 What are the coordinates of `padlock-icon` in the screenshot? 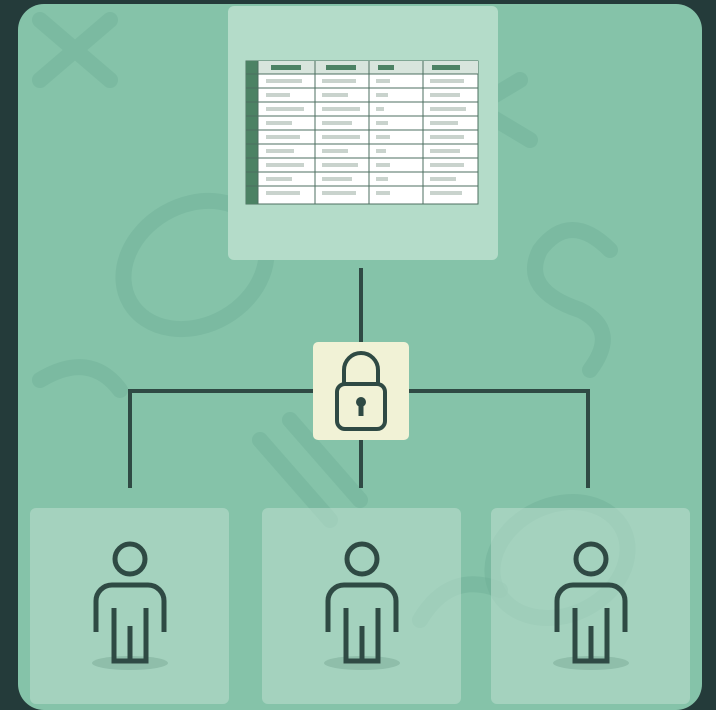 It's located at (361, 391).